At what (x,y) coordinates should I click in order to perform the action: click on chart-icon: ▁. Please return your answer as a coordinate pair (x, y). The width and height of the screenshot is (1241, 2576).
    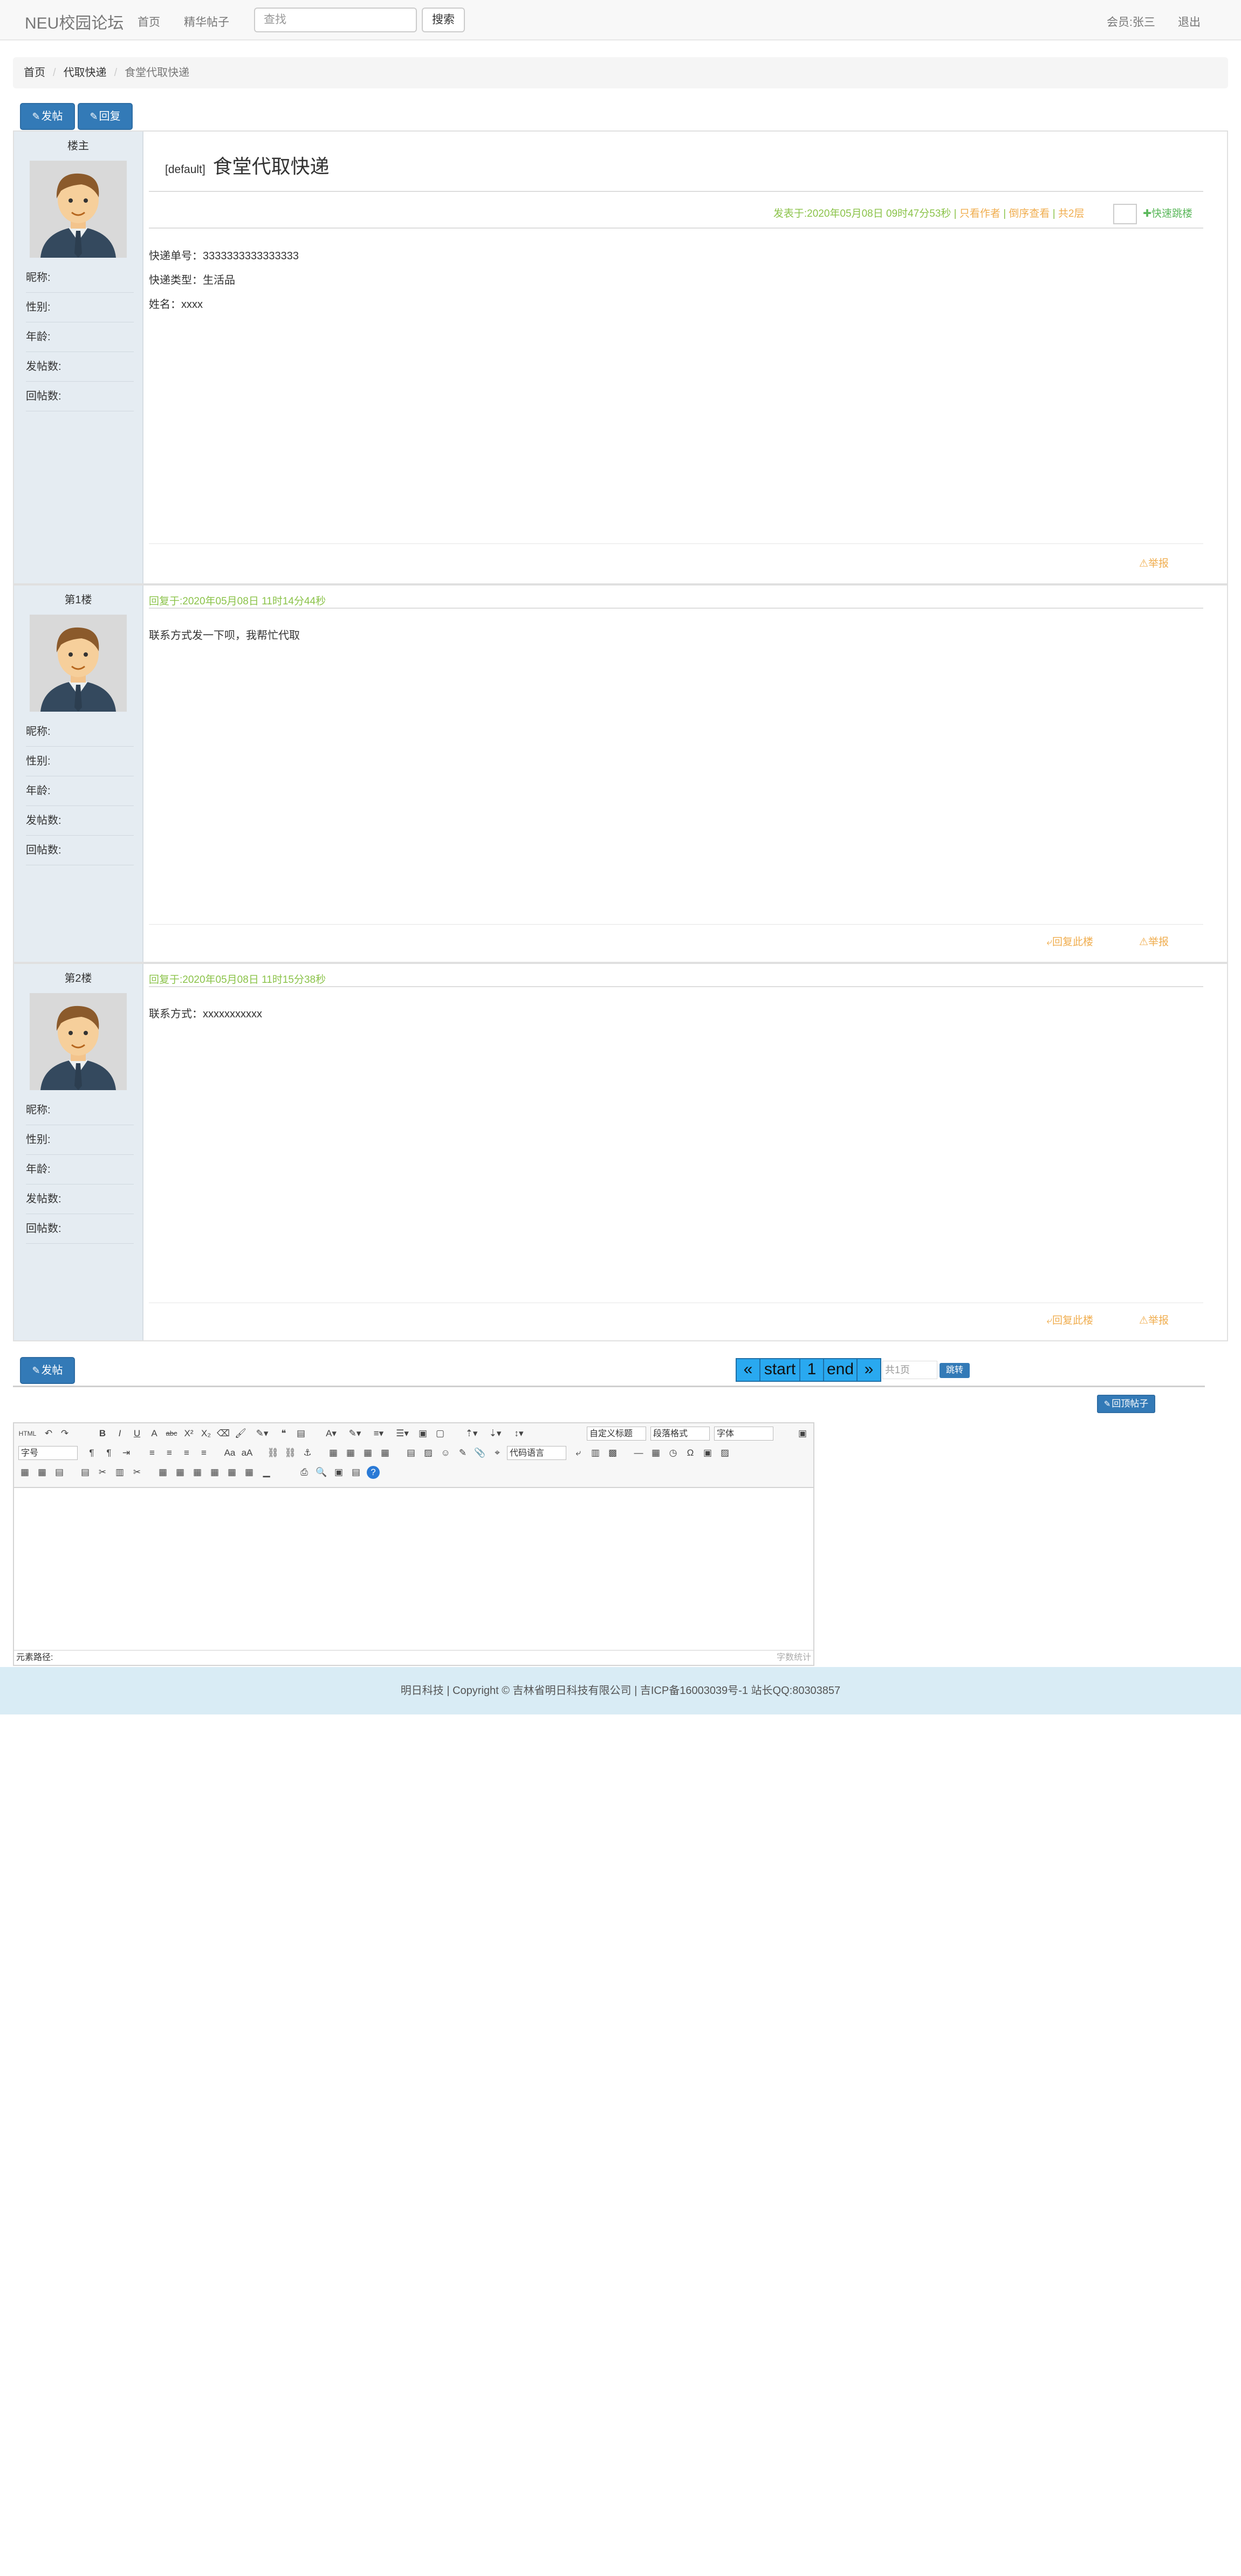
    Looking at the image, I should click on (266, 1472).